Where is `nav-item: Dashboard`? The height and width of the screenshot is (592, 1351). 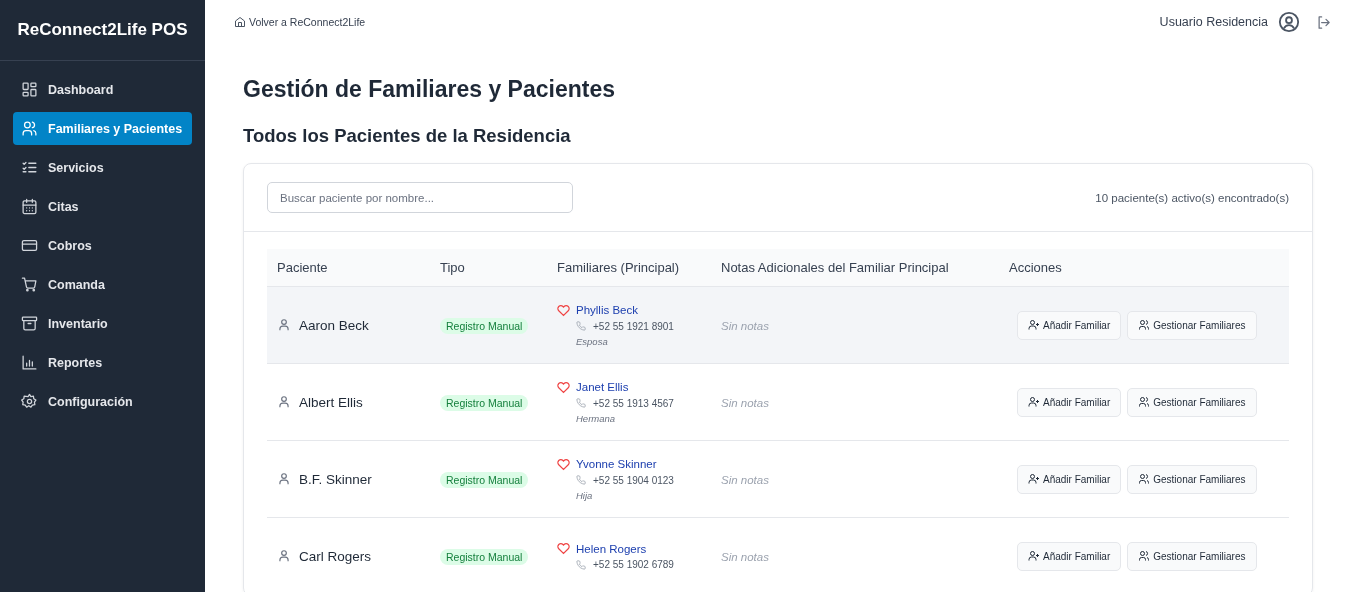
nav-item: Dashboard is located at coordinates (102, 89).